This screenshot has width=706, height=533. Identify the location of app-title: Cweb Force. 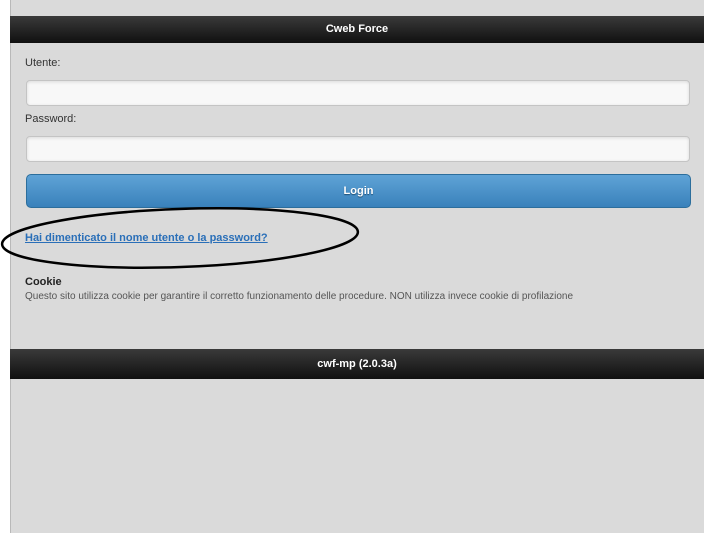
(357, 29).